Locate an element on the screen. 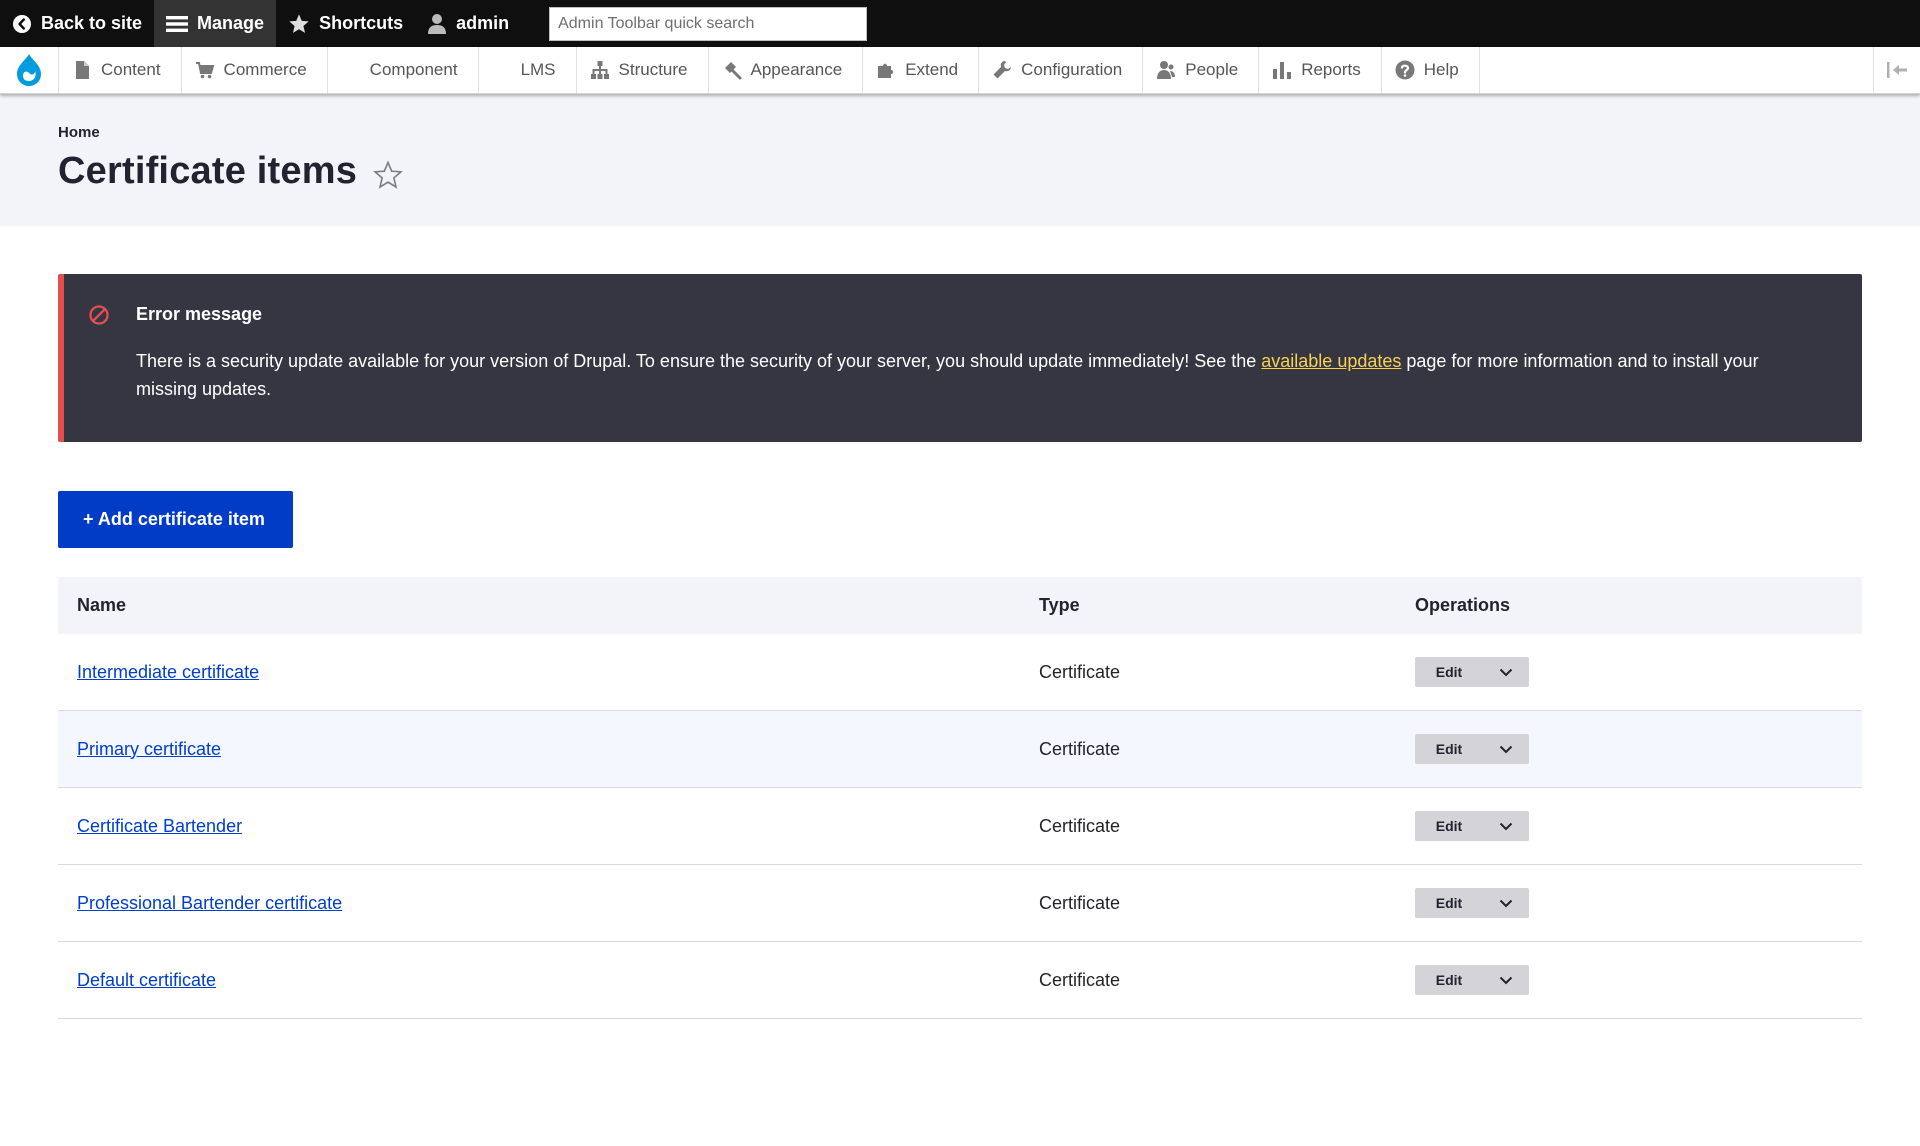 Image resolution: width=1920 pixels, height=1146 pixels. shortcuts-tab: Shortcuts is located at coordinates (345, 23).